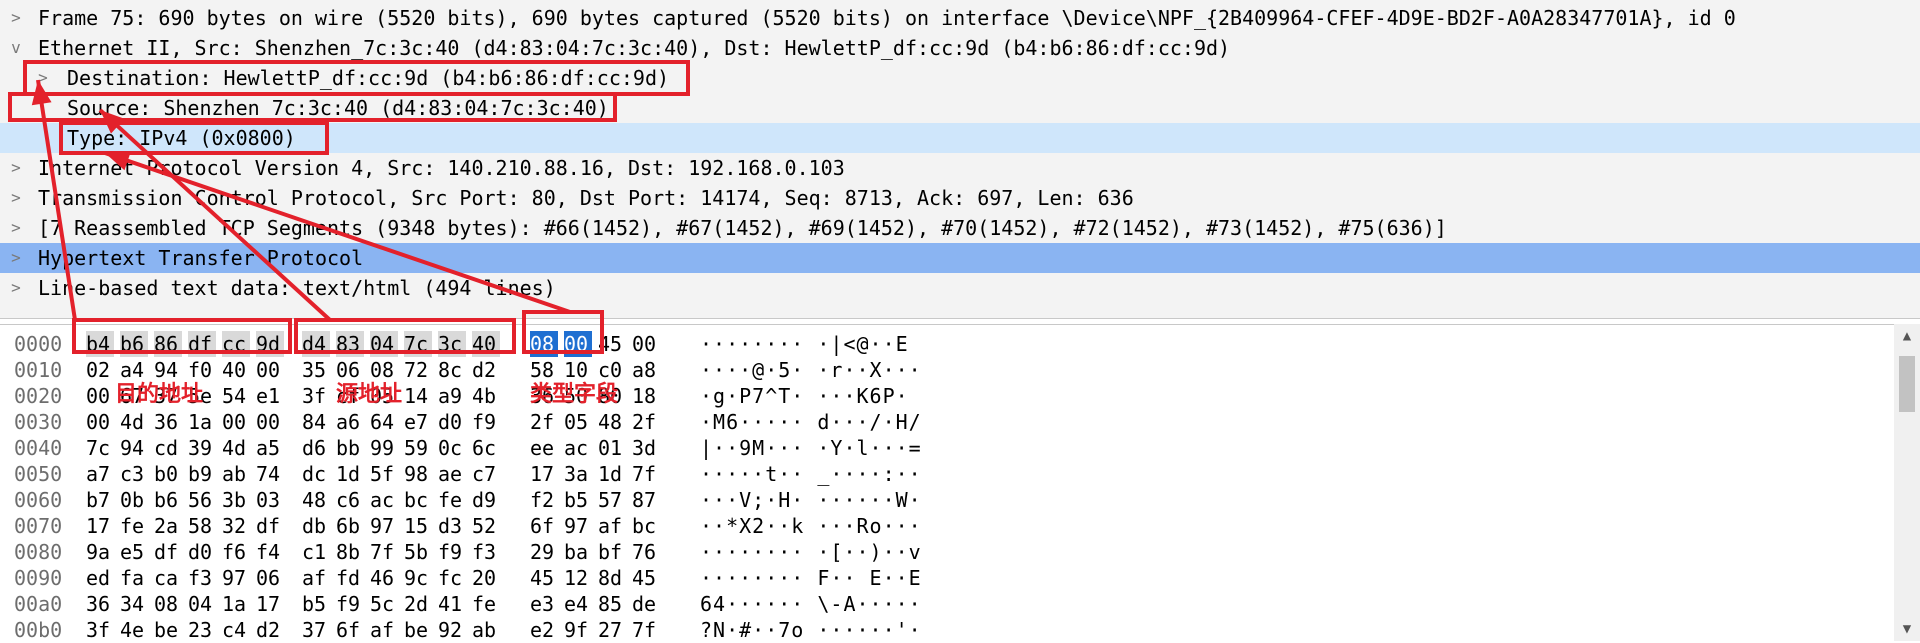 The width and height of the screenshot is (1920, 643). What do you see at coordinates (270, 396) in the screenshot?
I see `hex-byte: e1` at bounding box center [270, 396].